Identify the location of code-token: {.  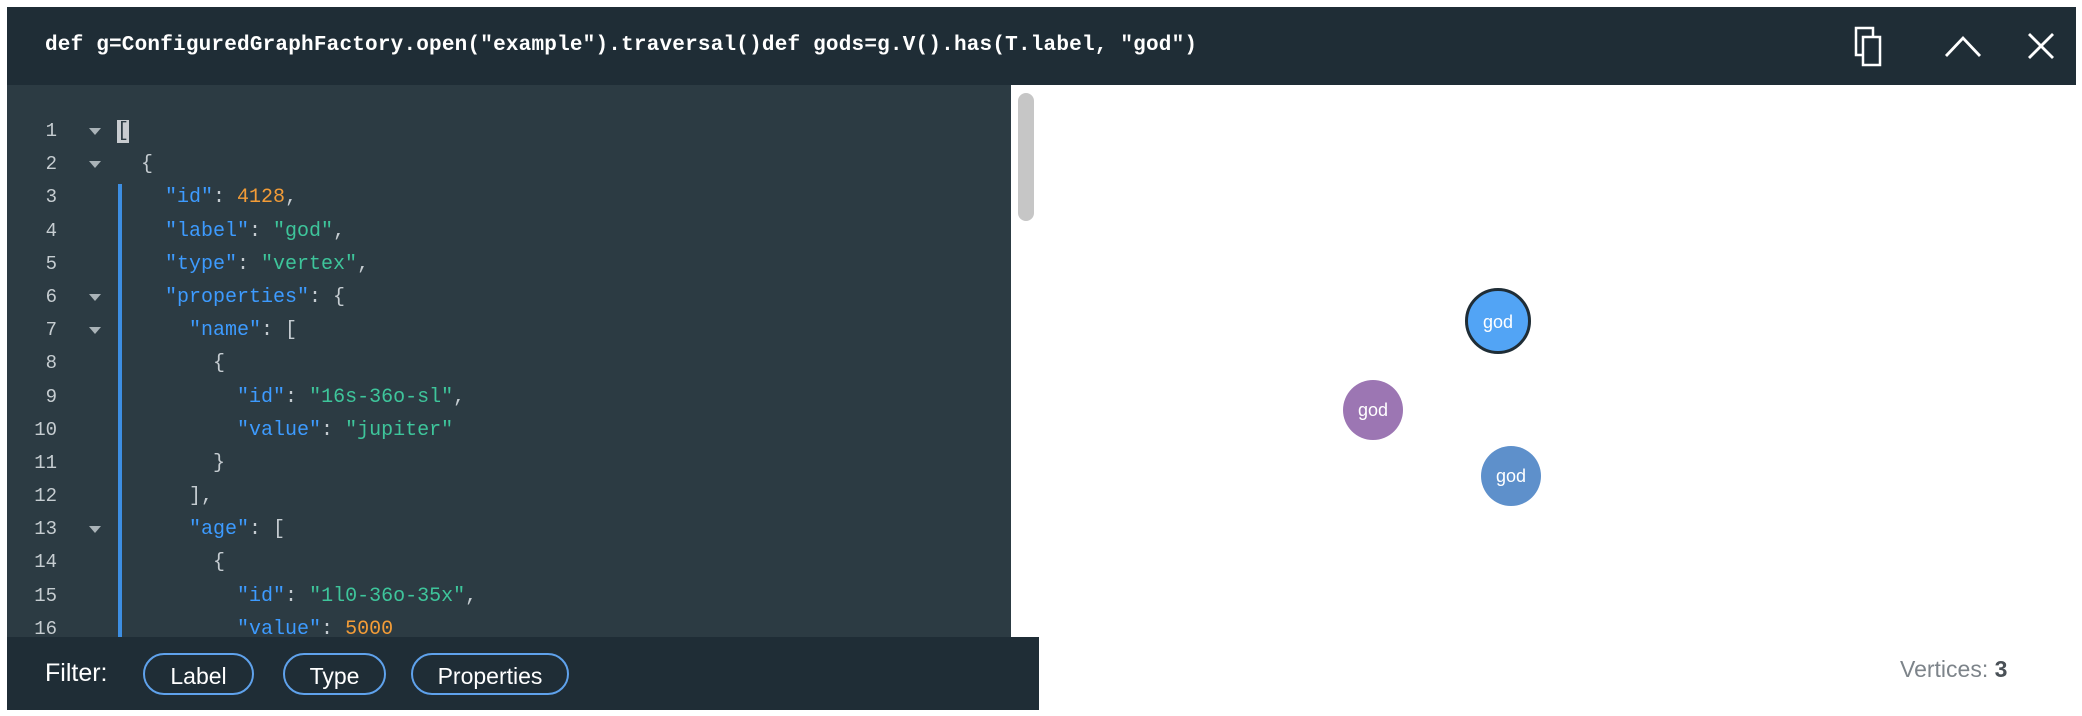
(171, 364).